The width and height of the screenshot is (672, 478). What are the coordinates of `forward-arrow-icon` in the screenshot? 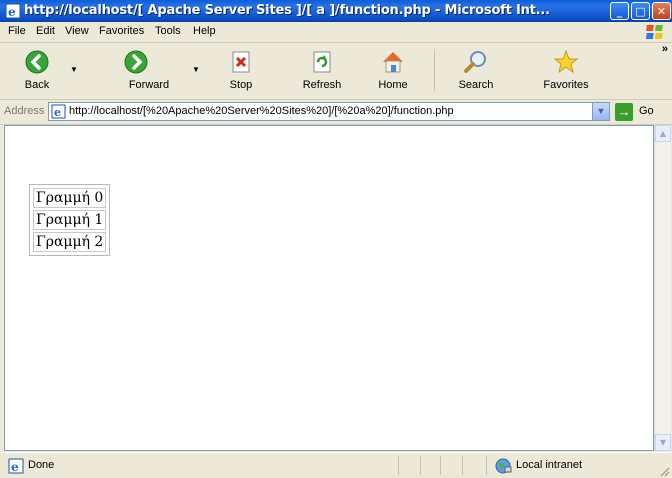 It's located at (136, 62).